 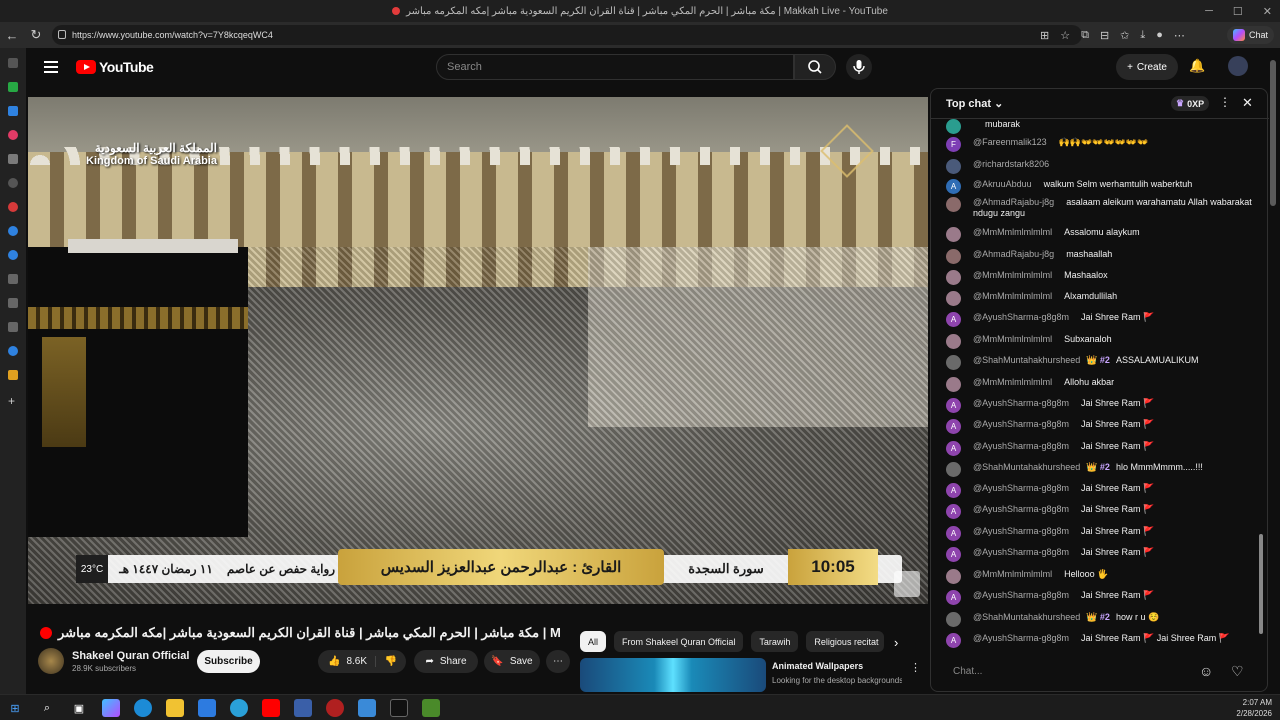 I want to click on chat-message: @richardstark8206, so click(x=1102, y=166).